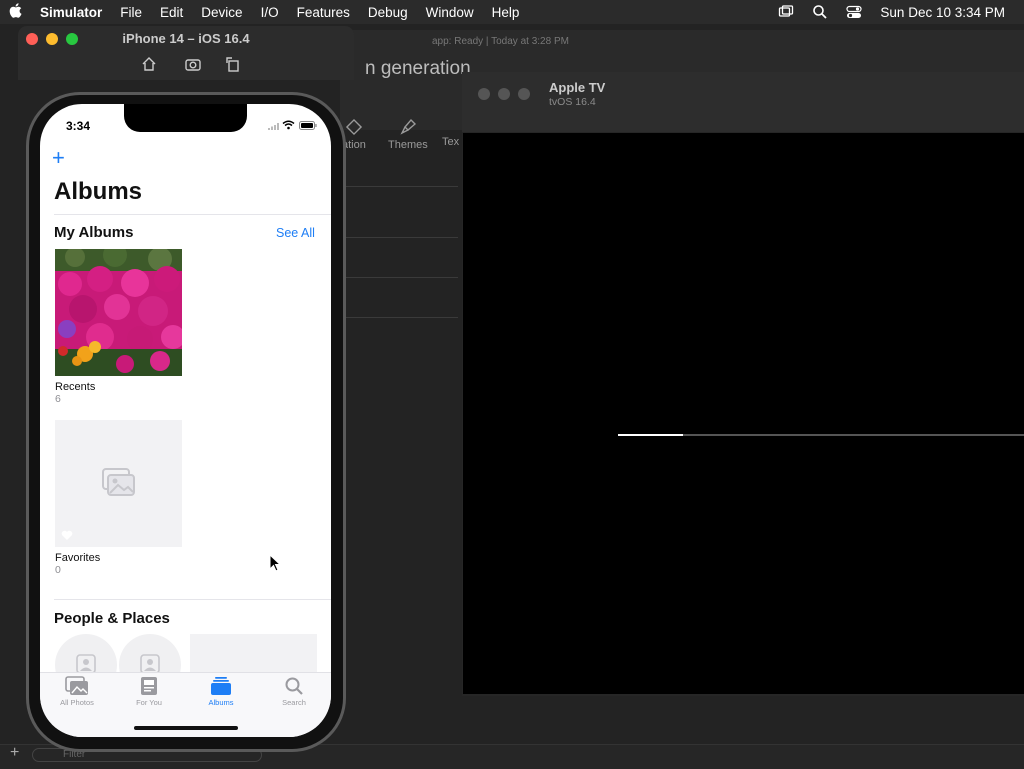  Describe the element at coordinates (94, 232) in the screenshot. I see `my-albums-heading: My Albums` at that location.